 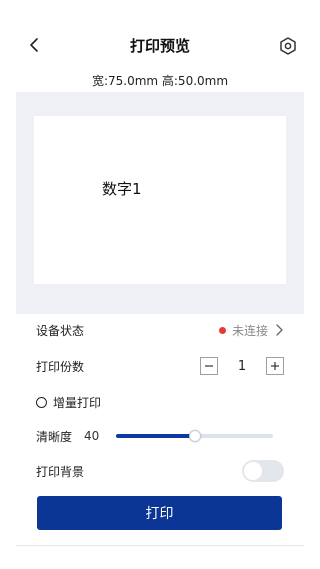 I want to click on clarity-row: 清晰度 40, so click(x=160, y=436).